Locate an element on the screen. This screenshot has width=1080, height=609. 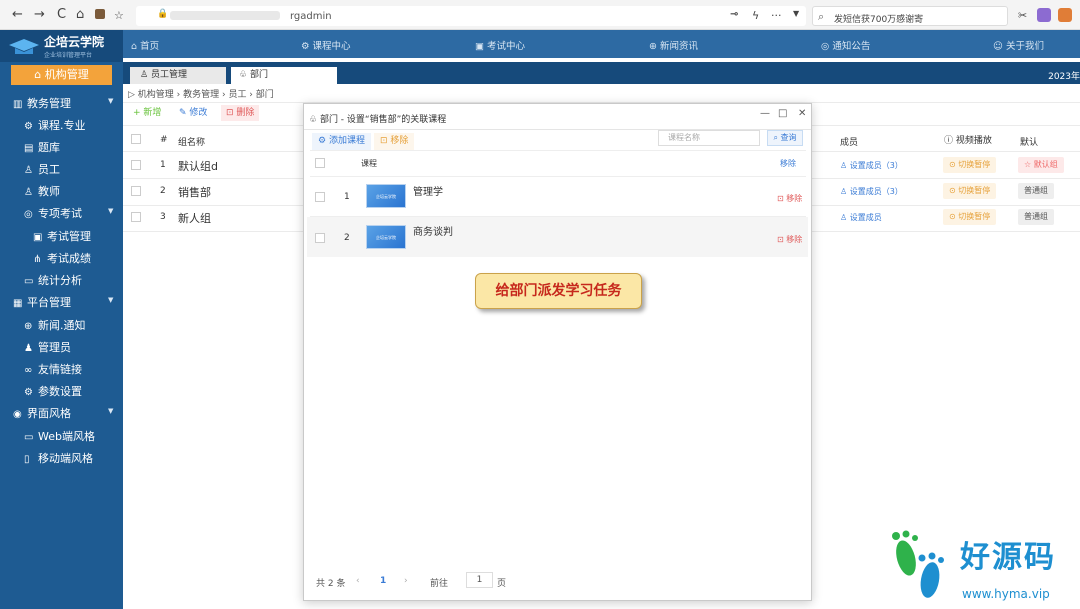
settings-icon: ⚙ is located at coordinates (28, 392).